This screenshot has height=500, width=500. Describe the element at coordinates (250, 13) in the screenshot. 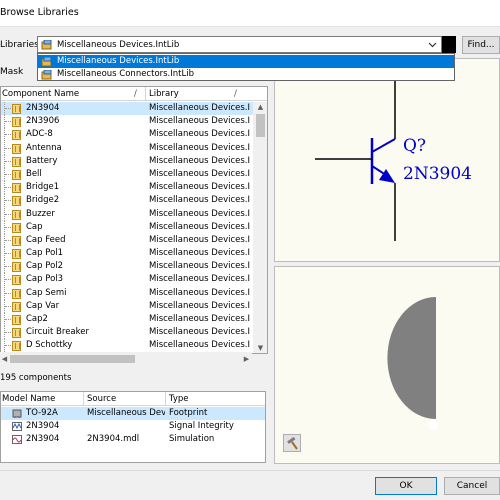

I see `title-bar: Browse Libraries` at that location.